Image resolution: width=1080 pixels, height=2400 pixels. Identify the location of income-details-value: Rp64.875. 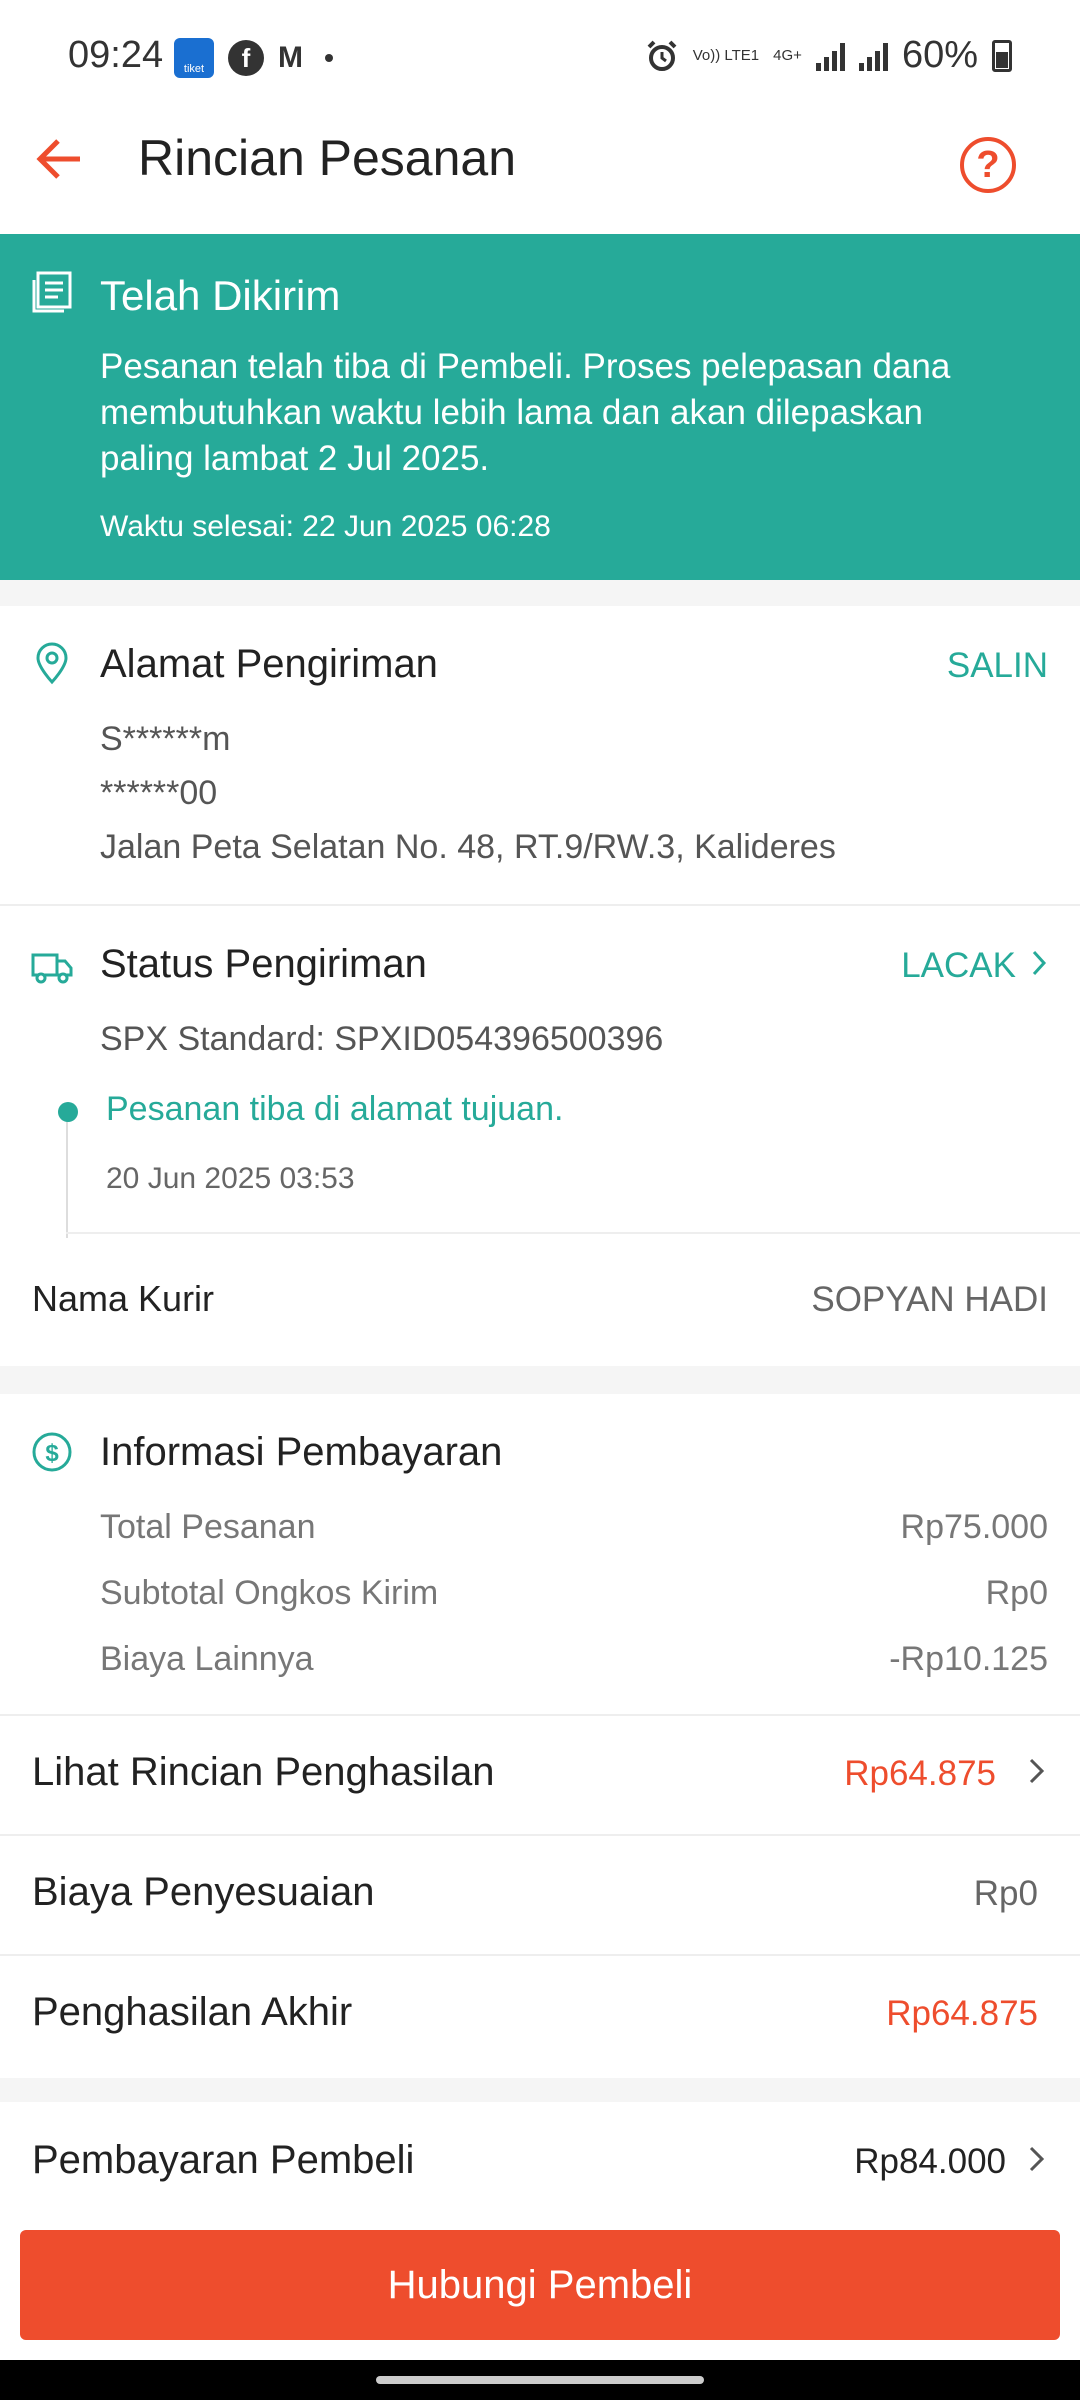
(920, 1773).